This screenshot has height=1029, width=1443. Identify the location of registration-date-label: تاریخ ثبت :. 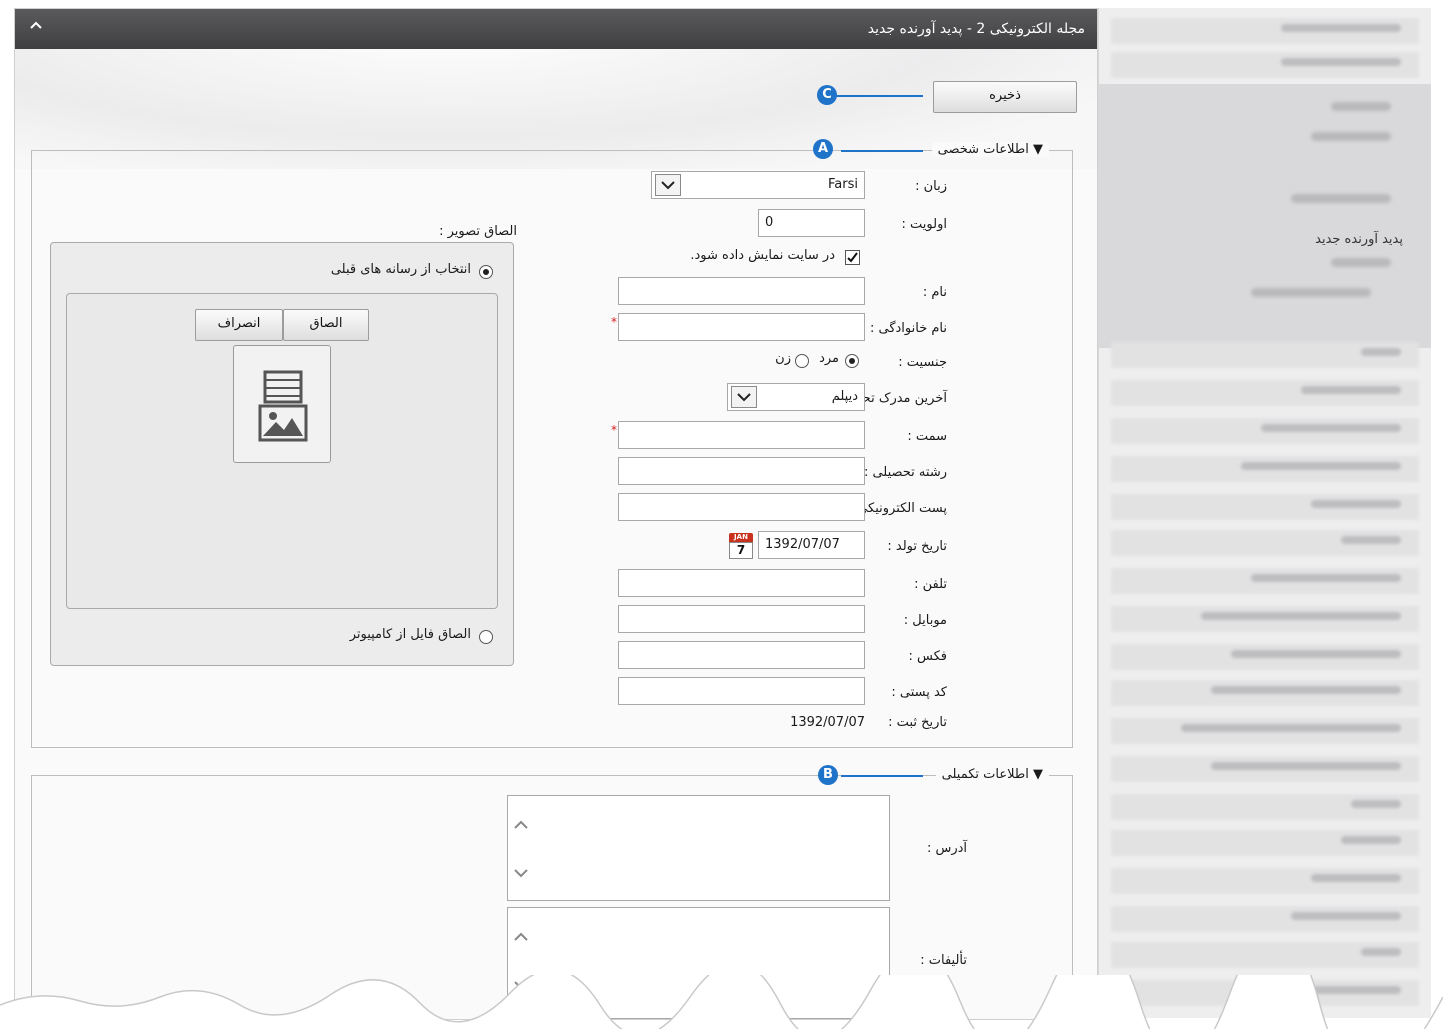
(917, 722).